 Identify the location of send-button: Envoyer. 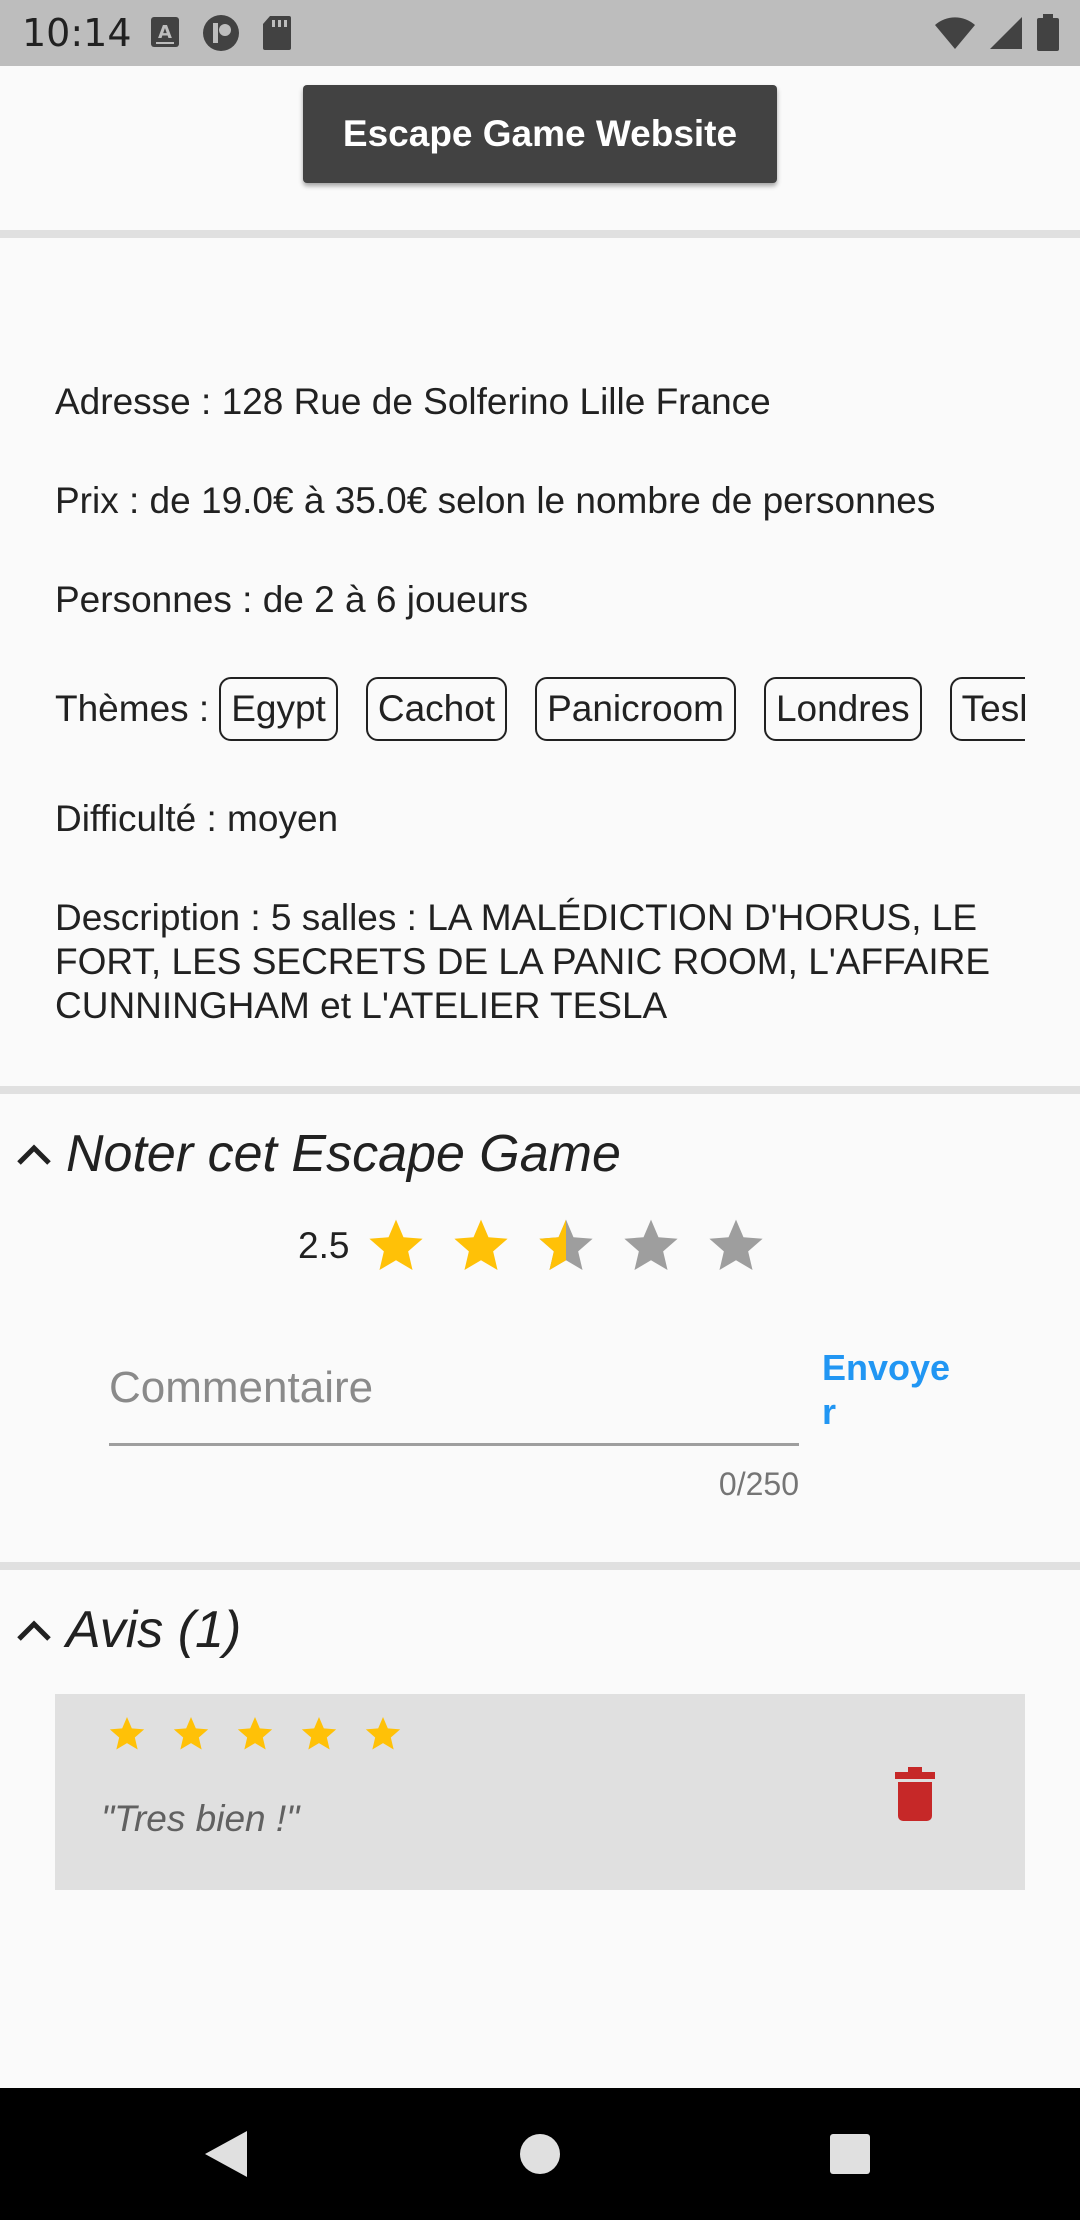
(892, 1390).